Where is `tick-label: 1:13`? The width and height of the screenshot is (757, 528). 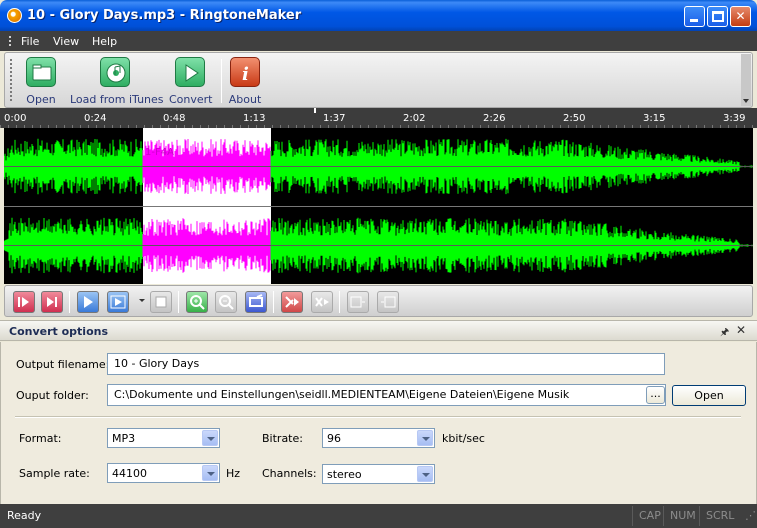 tick-label: 1:13 is located at coordinates (254, 118).